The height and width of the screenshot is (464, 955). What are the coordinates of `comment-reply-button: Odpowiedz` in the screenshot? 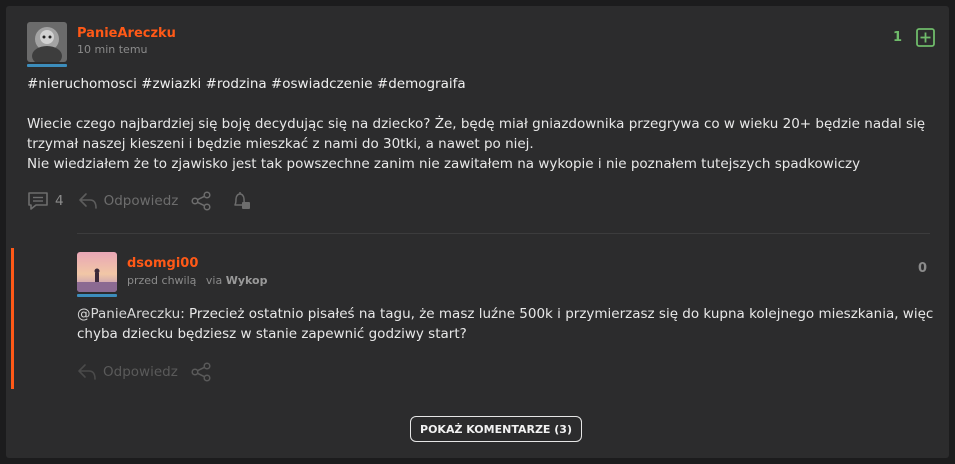 It's located at (127, 372).